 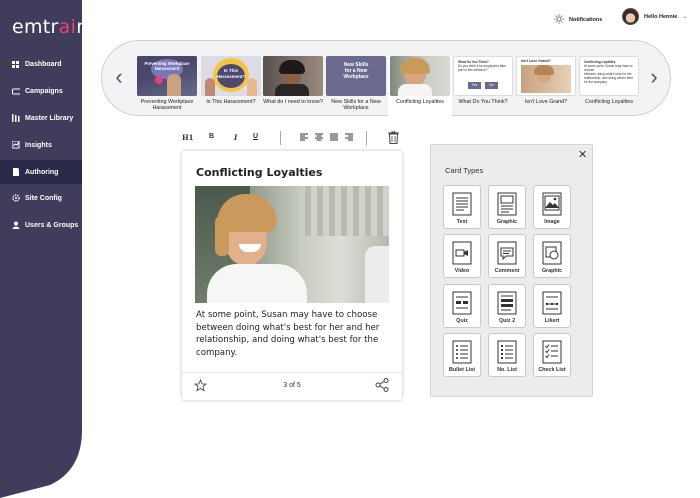 What do you see at coordinates (38, 145) in the screenshot?
I see `sidebar-item-label: Insights` at bounding box center [38, 145].